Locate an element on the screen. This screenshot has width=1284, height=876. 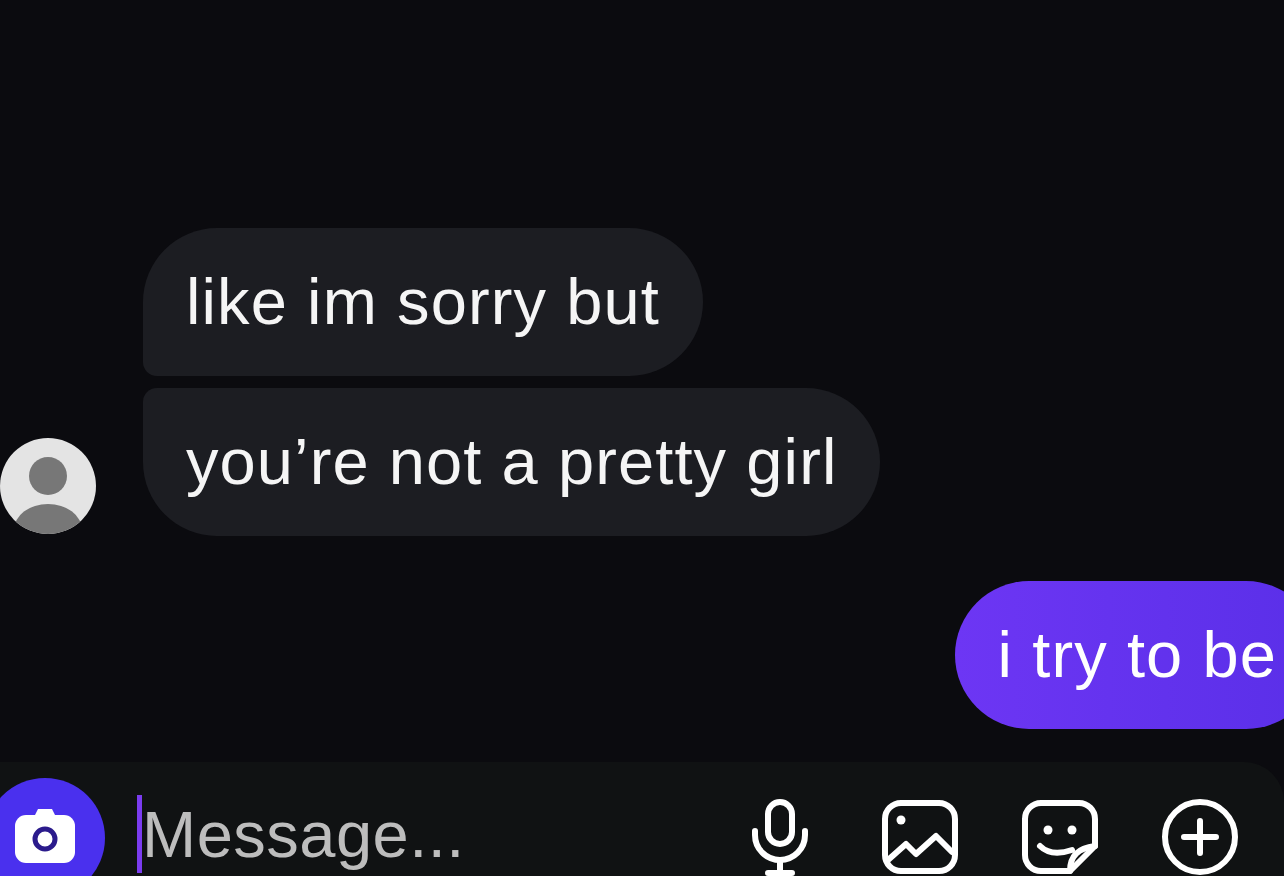
add-button is located at coordinates (1200, 837).